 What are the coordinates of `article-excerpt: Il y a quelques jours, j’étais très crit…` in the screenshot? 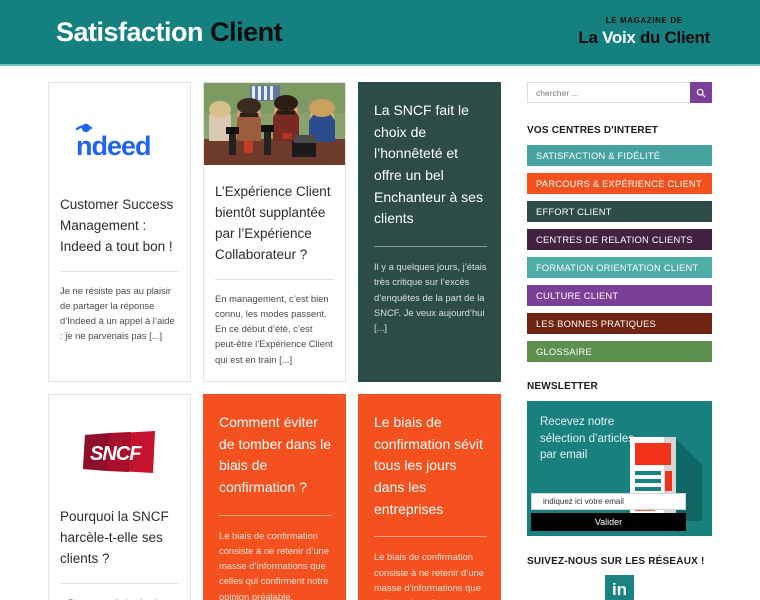 It's located at (430, 297).